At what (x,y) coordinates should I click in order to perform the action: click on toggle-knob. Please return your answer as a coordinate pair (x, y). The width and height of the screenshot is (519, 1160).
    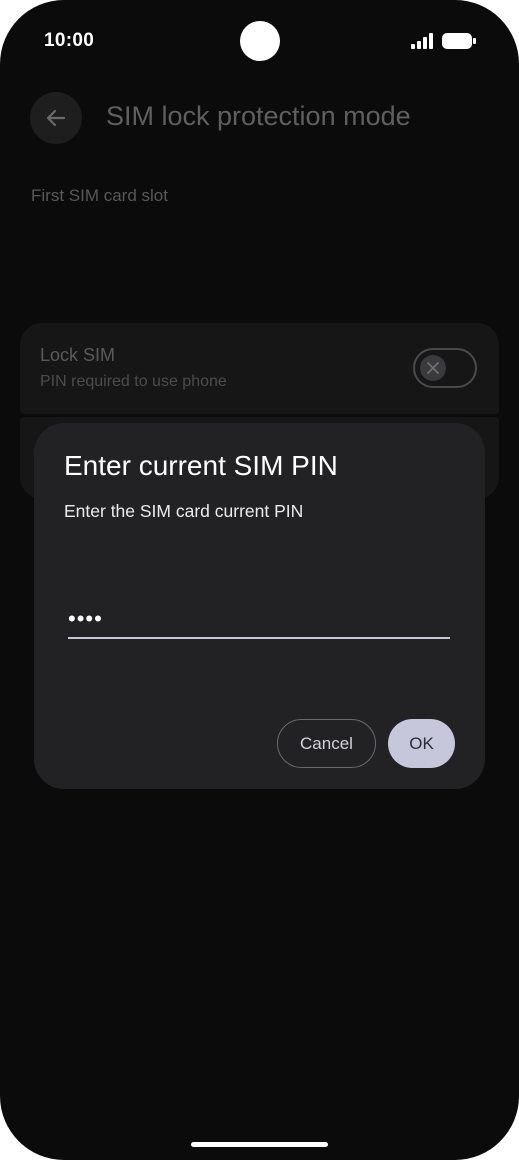
    Looking at the image, I should click on (433, 368).